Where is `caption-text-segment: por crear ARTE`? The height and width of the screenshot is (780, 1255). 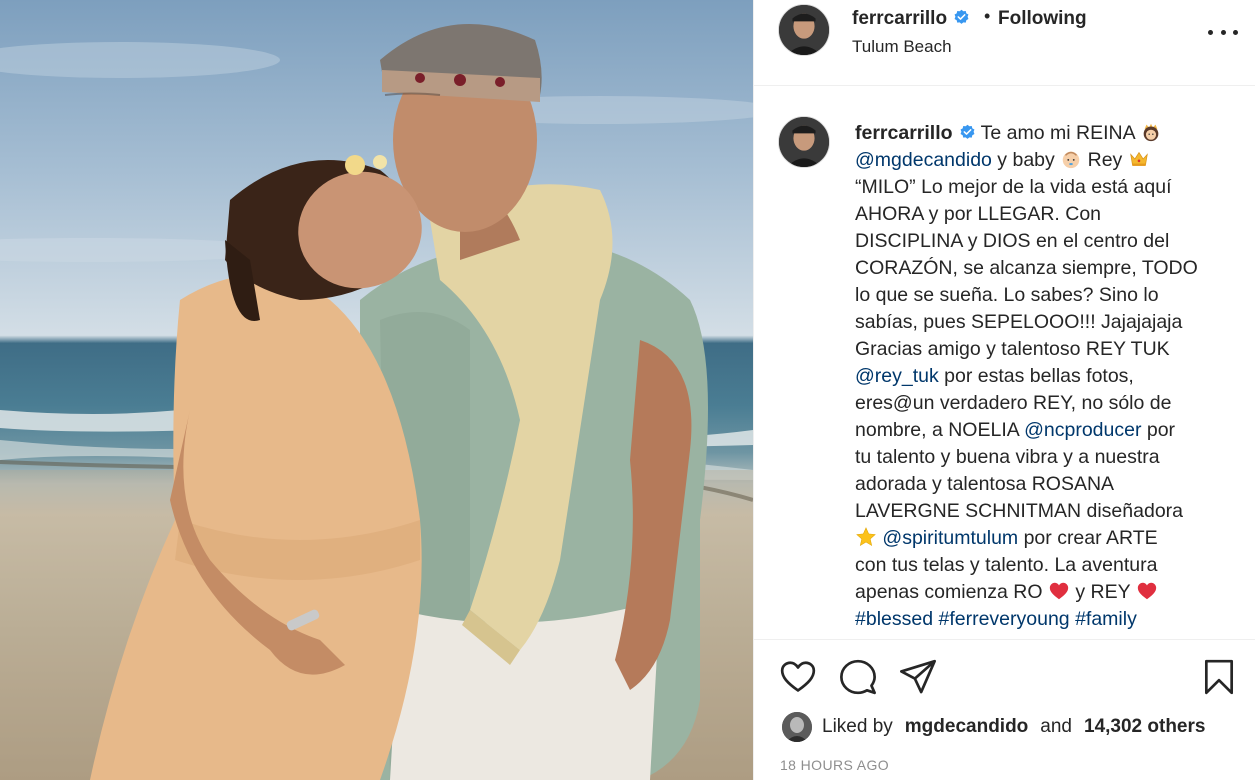
caption-text-segment: por crear ARTE is located at coordinates (1088, 538).